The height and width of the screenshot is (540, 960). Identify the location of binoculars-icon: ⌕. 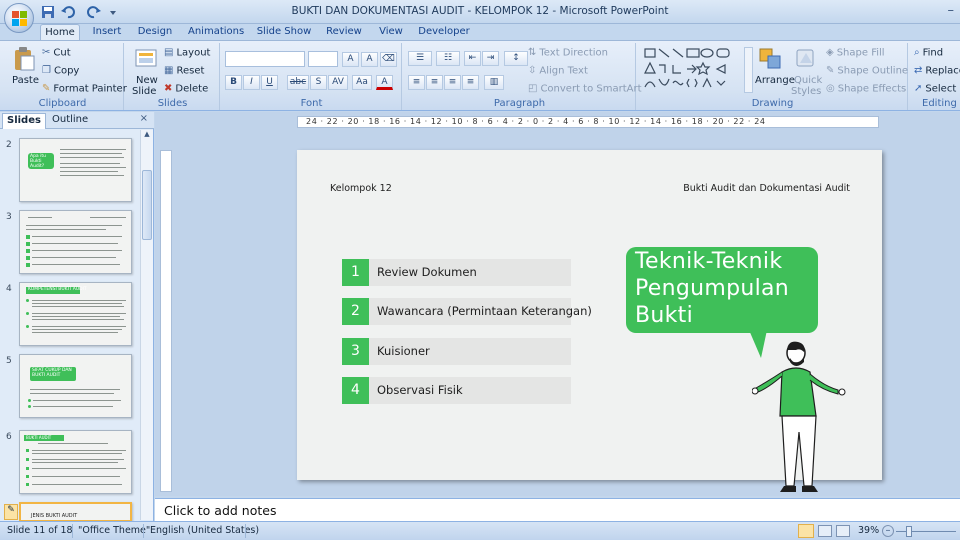
(917, 52).